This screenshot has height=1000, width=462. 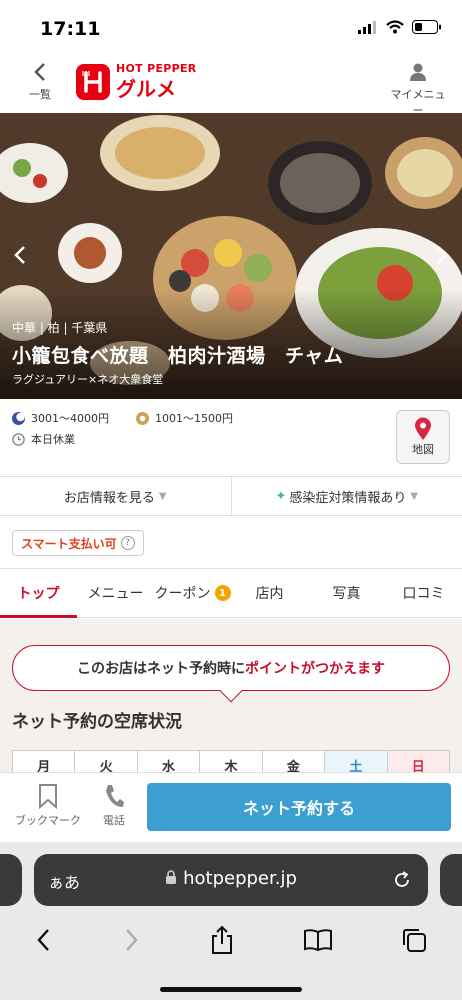 I want to click on holiday-value: 本日休業, so click(x=53, y=439).